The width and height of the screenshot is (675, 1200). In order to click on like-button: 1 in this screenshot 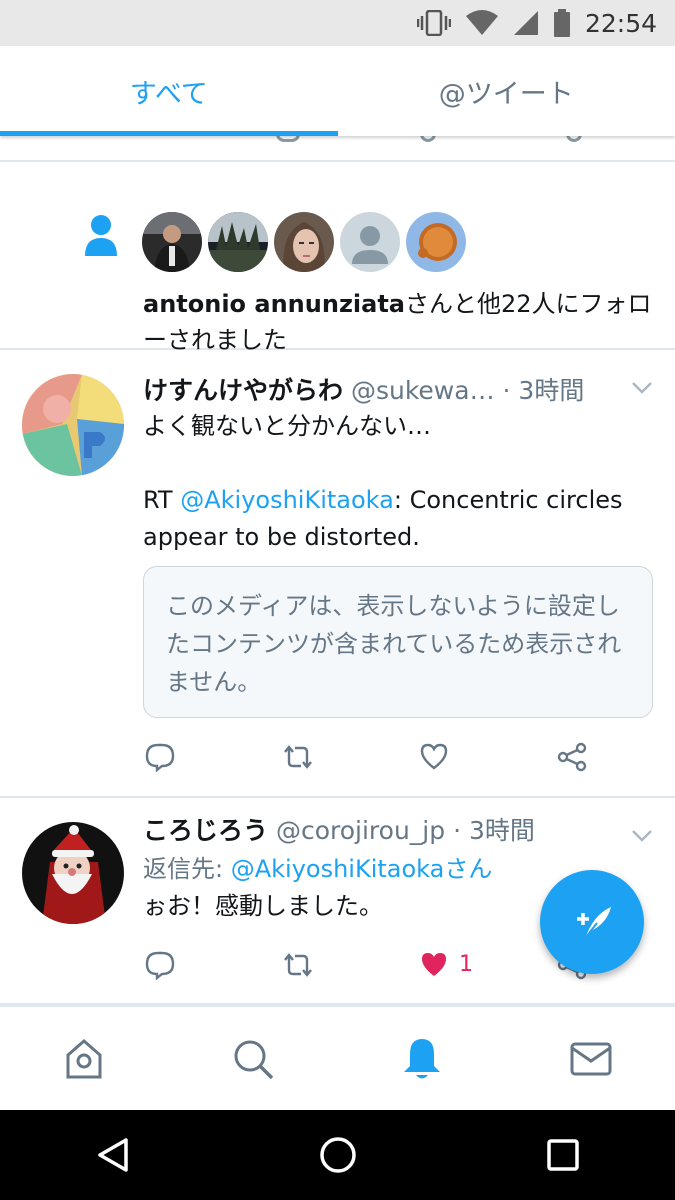, I will do `click(446, 964)`.